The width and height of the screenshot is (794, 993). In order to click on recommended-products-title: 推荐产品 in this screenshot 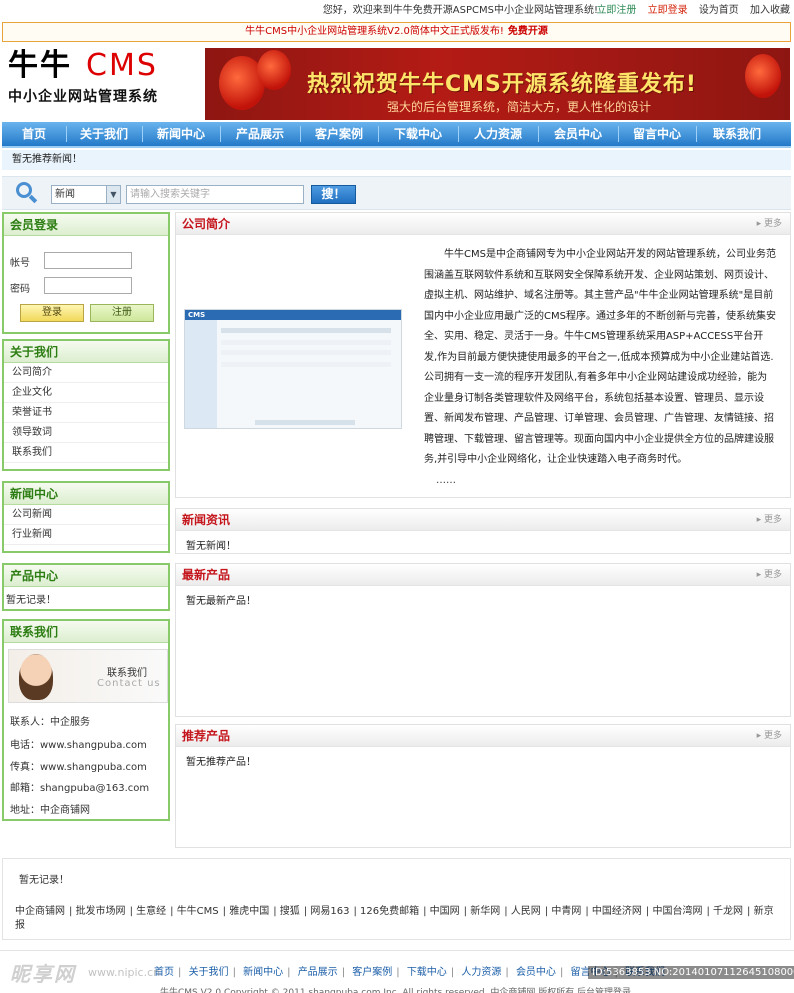, I will do `click(206, 736)`.